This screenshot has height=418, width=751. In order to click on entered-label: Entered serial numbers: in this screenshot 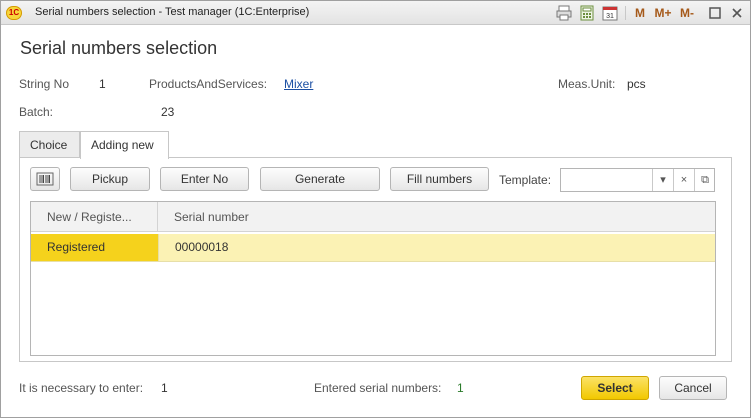, I will do `click(378, 388)`.